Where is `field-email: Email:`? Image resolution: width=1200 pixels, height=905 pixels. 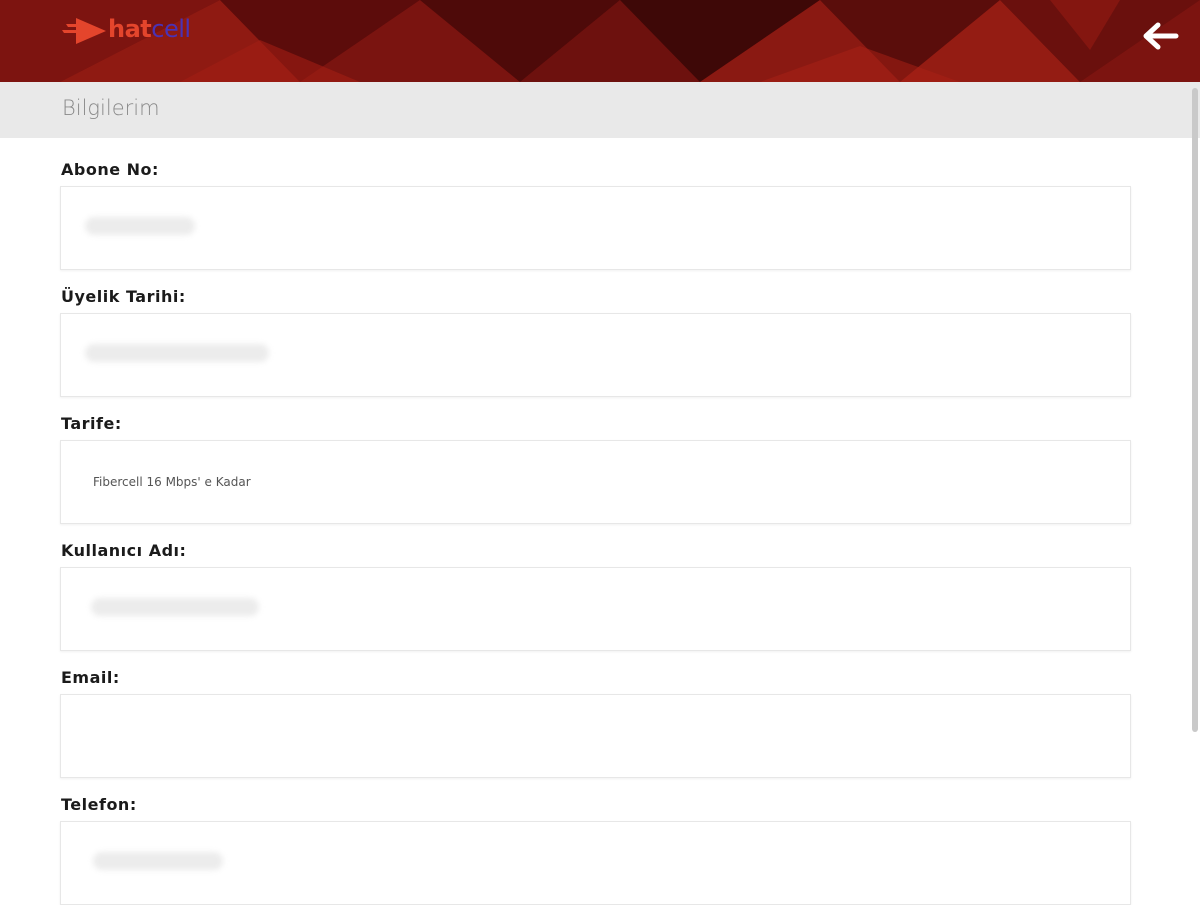
field-email: Email: is located at coordinates (596, 712).